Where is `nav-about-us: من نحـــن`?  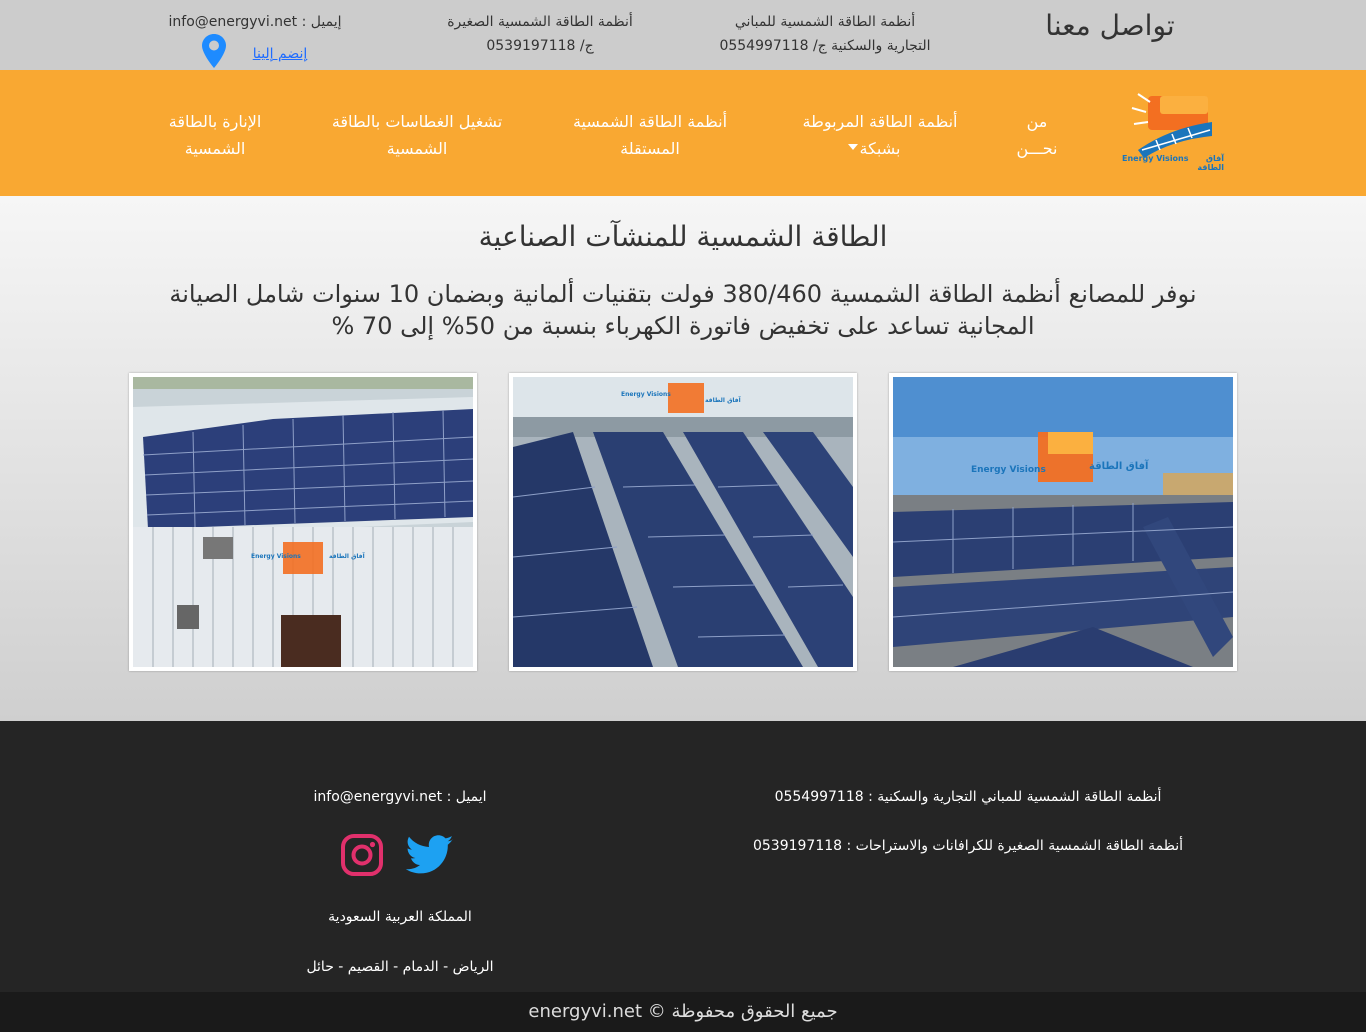
nav-about-us: من نحـــن is located at coordinates (1037, 135).